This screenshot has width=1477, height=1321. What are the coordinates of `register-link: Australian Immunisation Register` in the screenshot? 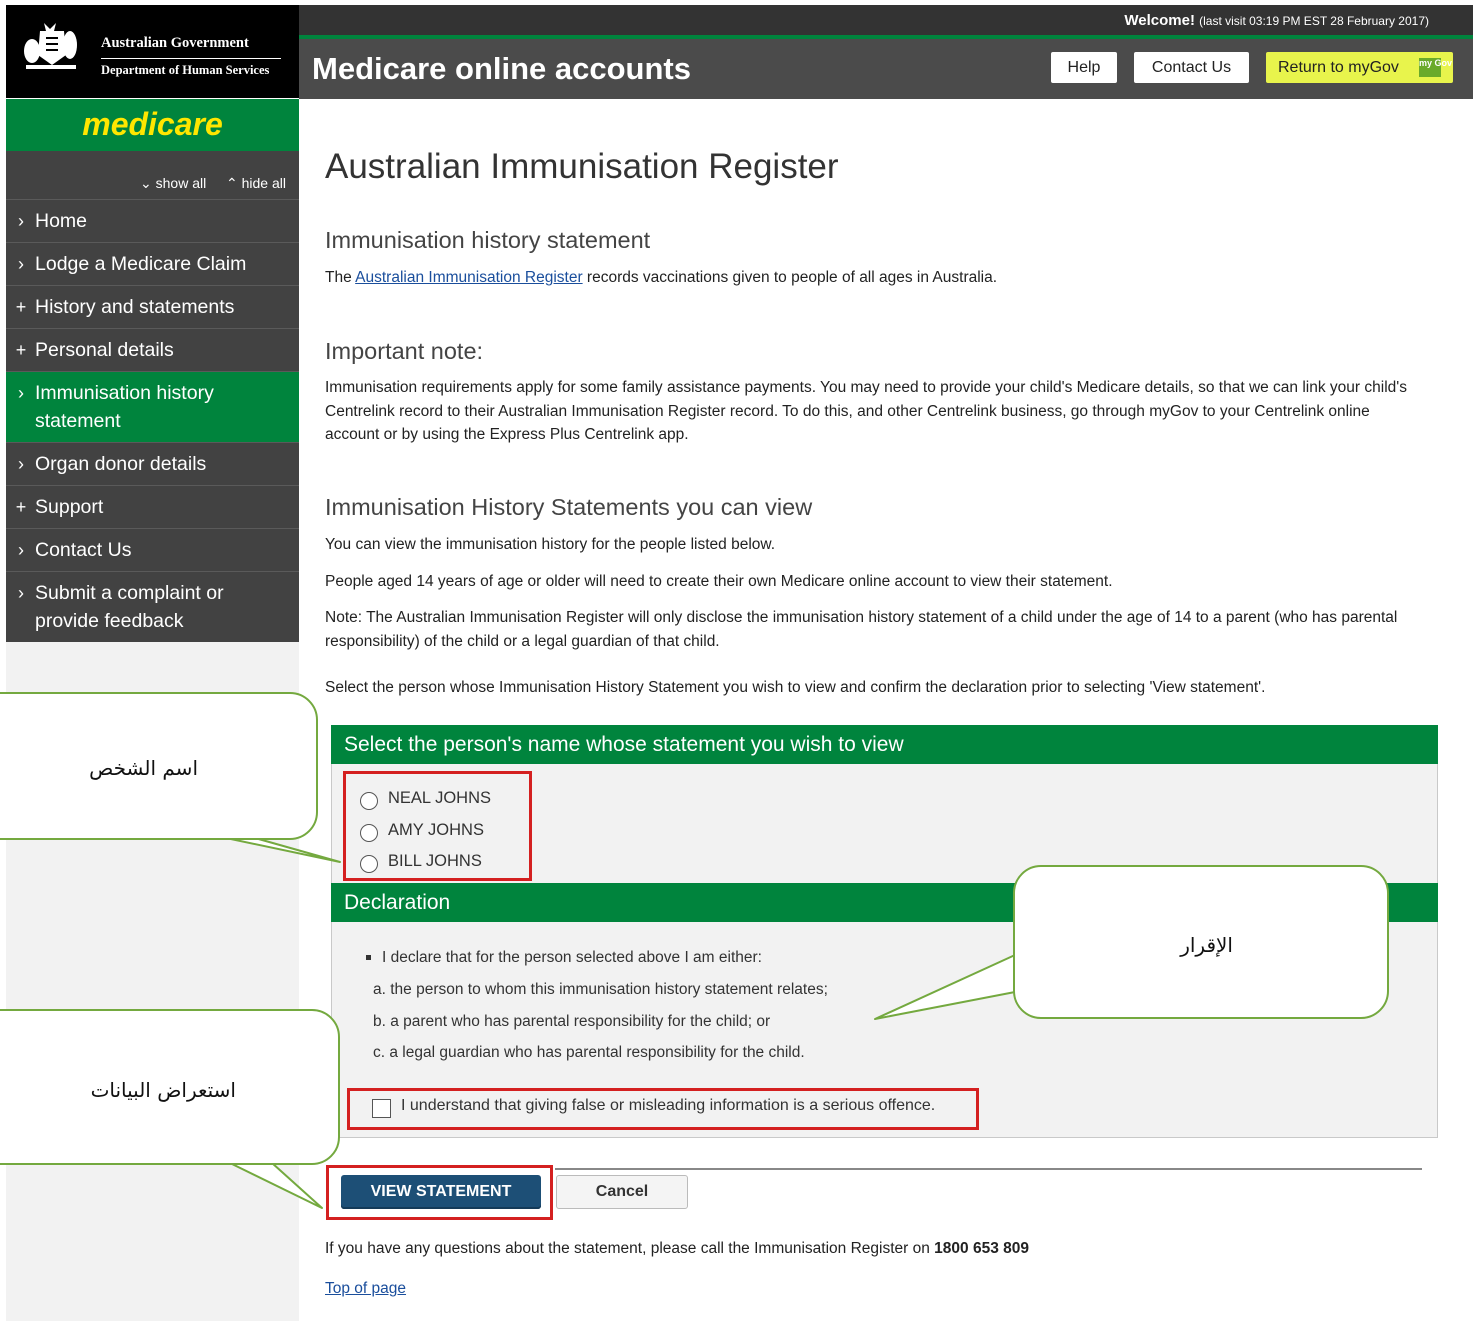 It's located at (468, 277).